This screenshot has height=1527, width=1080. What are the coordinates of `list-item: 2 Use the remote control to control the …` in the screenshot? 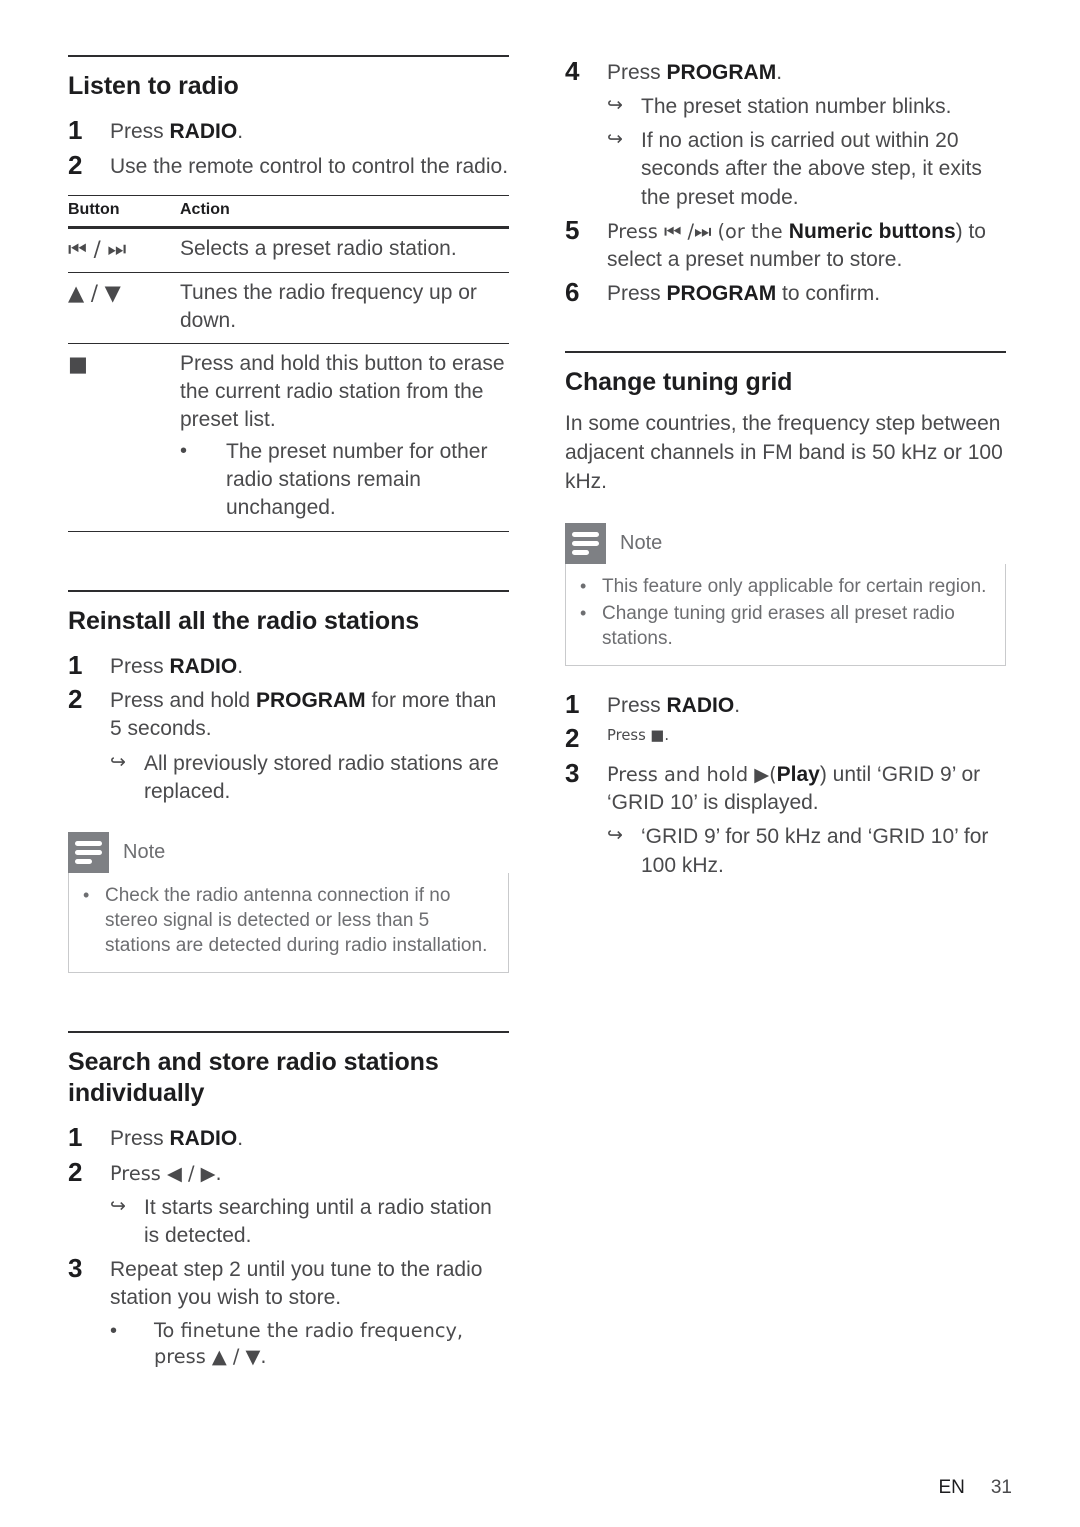 It's located at (288, 165).